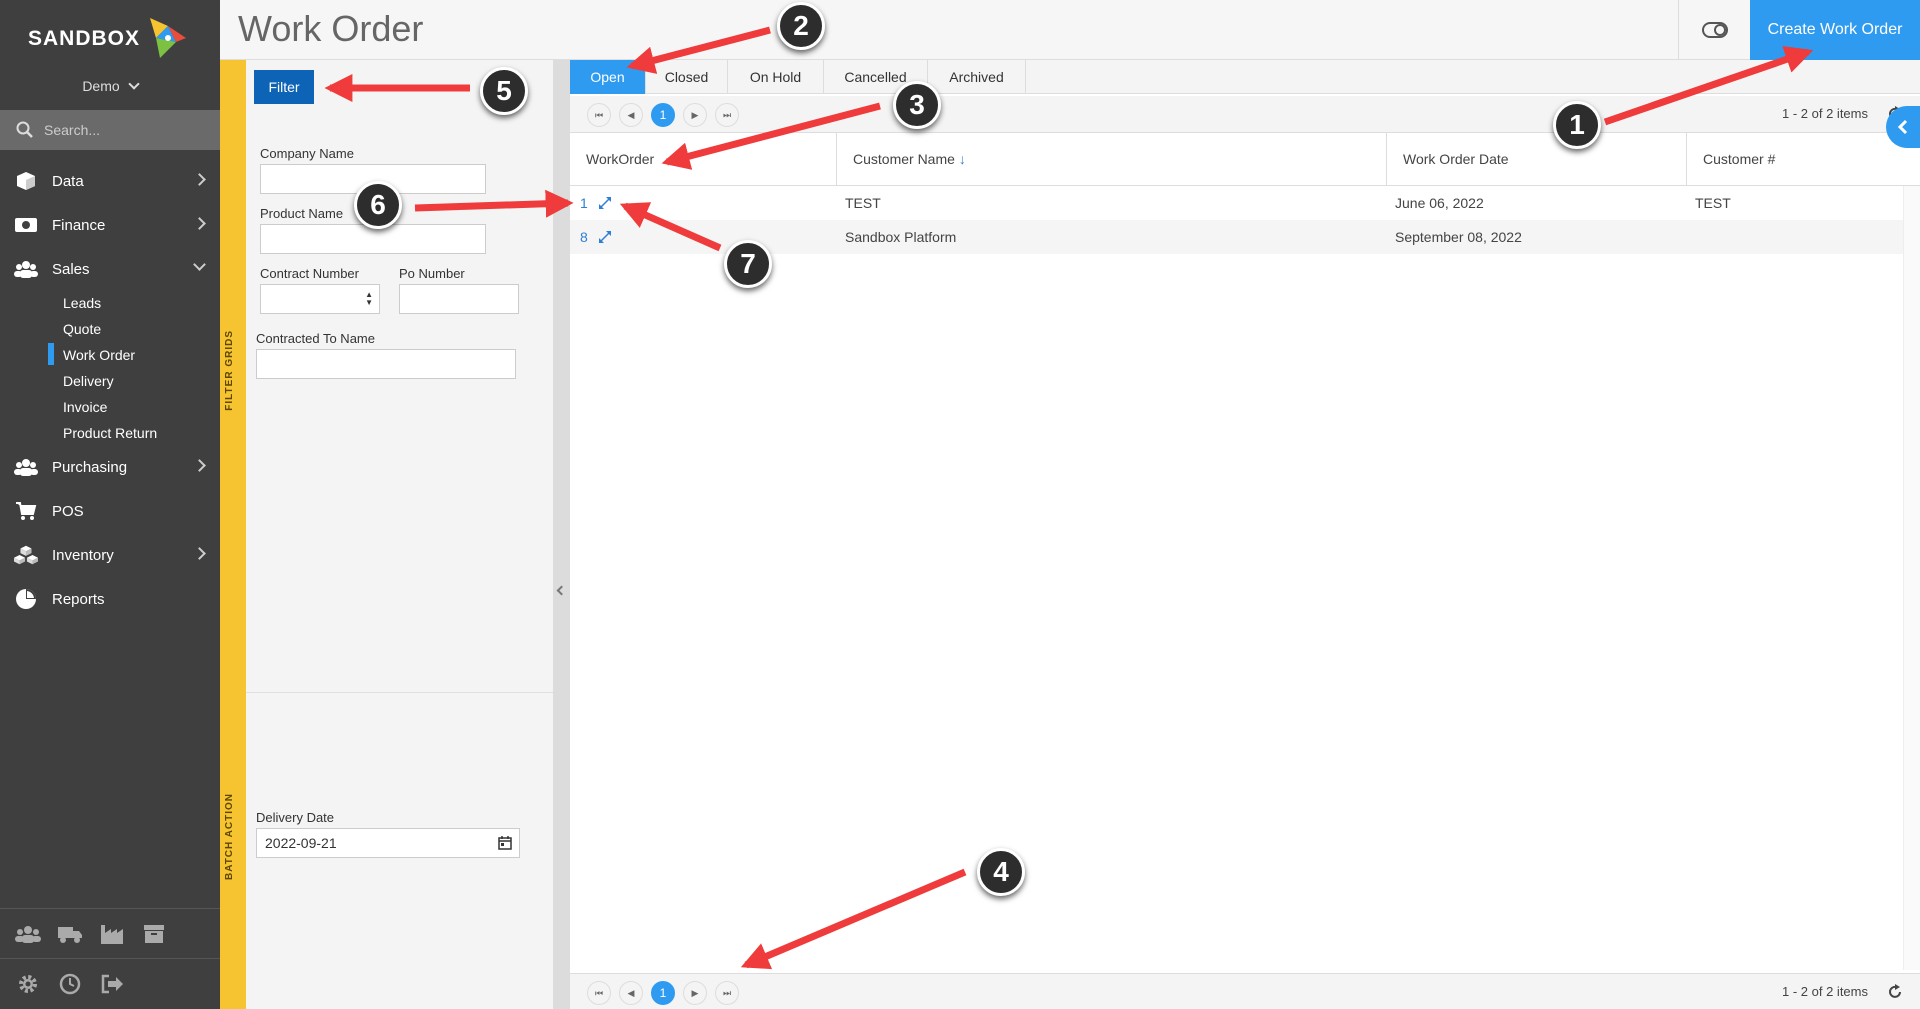 The image size is (1920, 1009). I want to click on sidebar-item-sales: Sales, so click(110, 269).